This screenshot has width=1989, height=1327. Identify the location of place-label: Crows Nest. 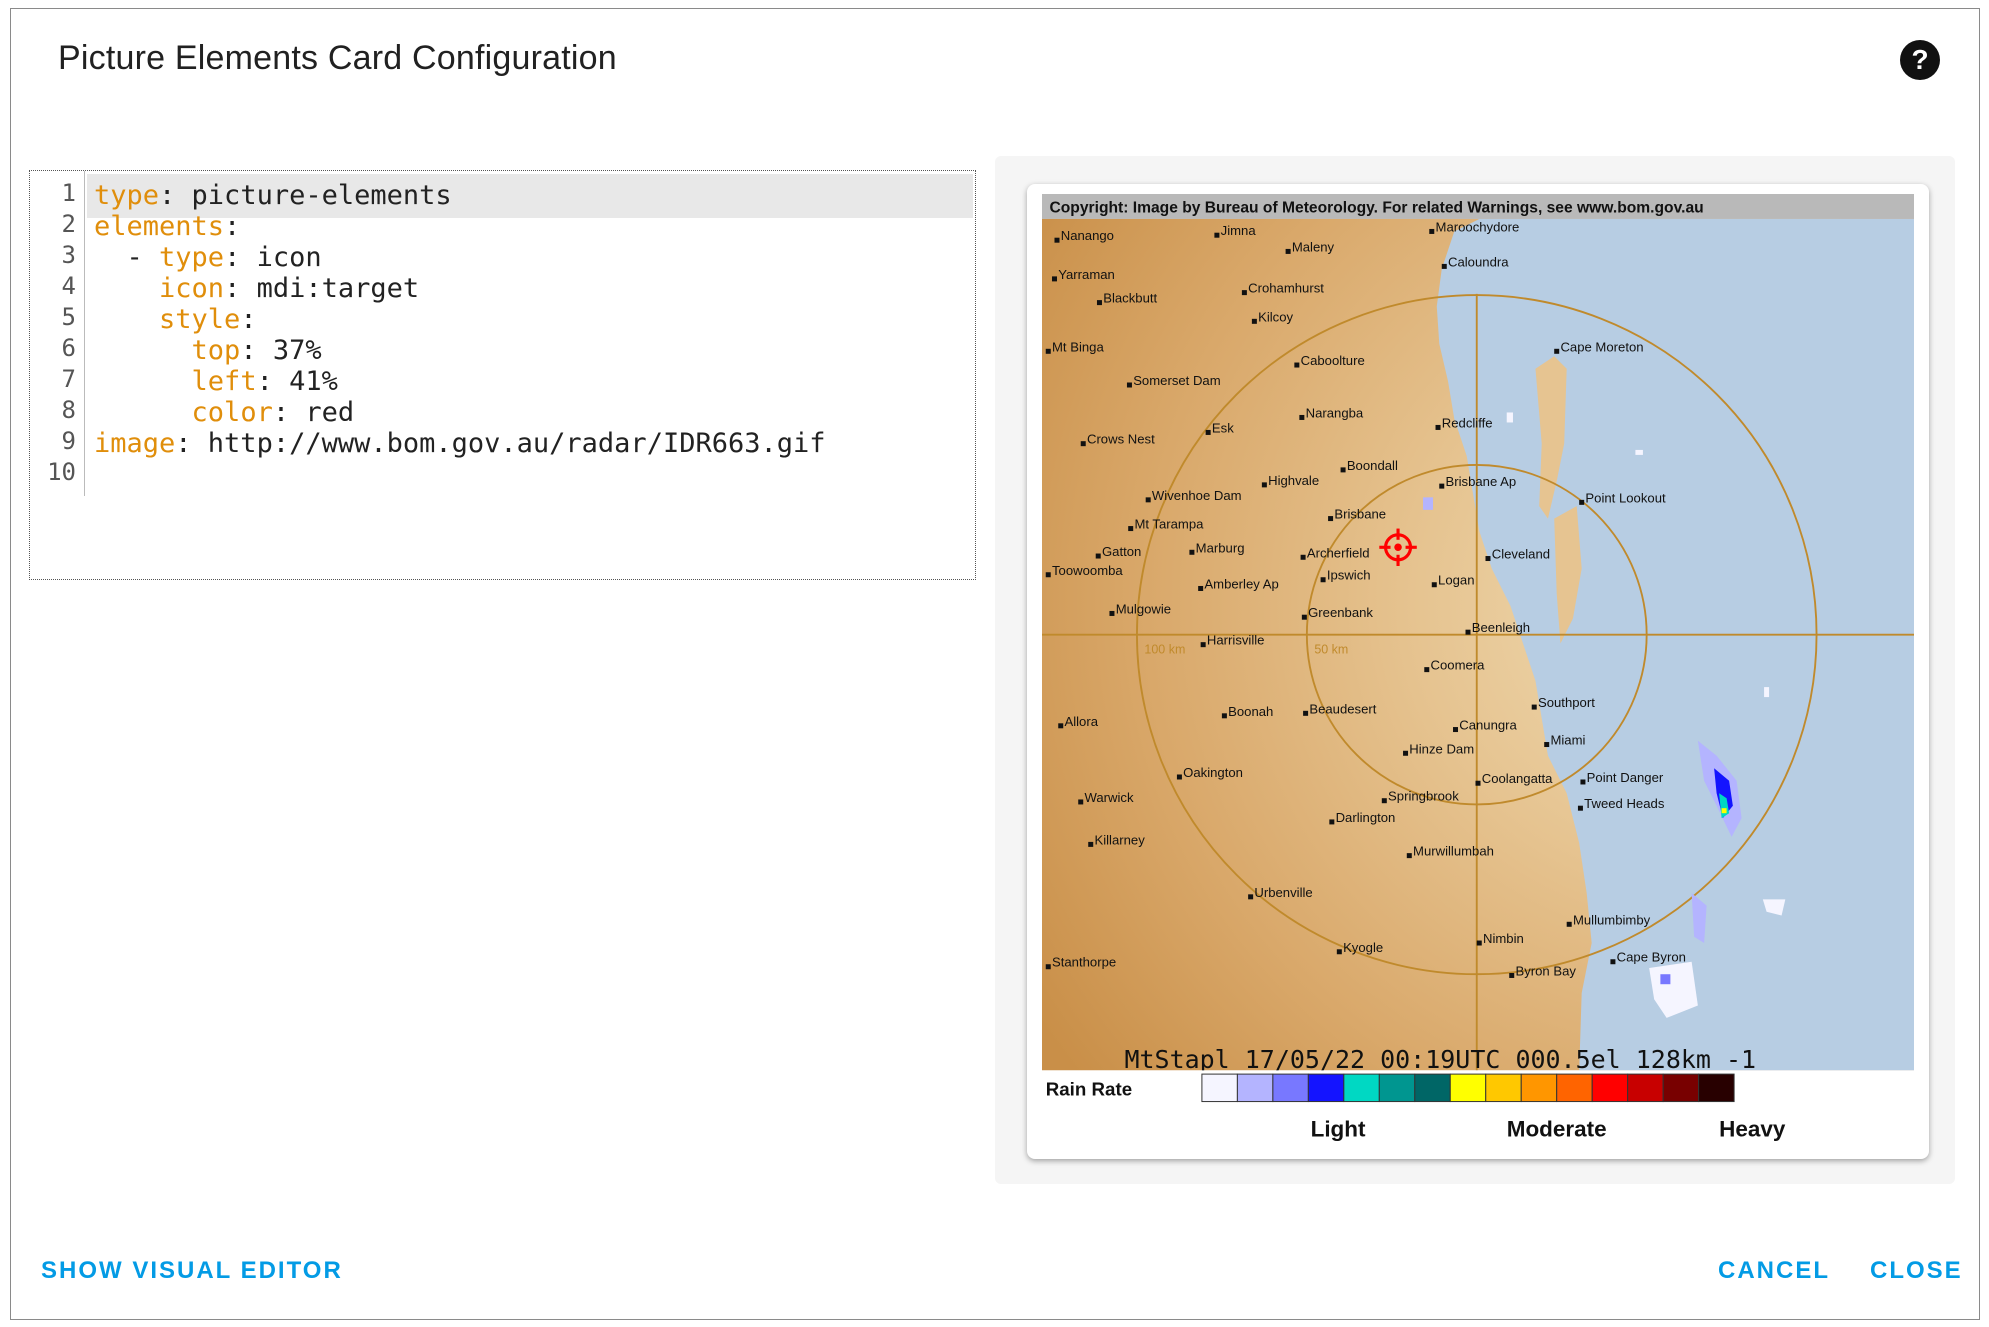
(1121, 439).